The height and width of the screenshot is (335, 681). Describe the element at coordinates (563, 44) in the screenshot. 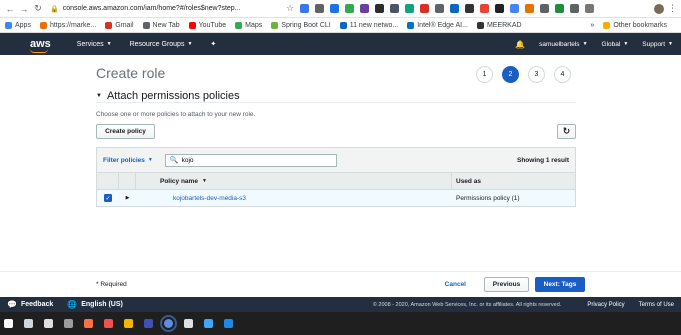

I see `account-menu: samuelbartels ▼` at that location.